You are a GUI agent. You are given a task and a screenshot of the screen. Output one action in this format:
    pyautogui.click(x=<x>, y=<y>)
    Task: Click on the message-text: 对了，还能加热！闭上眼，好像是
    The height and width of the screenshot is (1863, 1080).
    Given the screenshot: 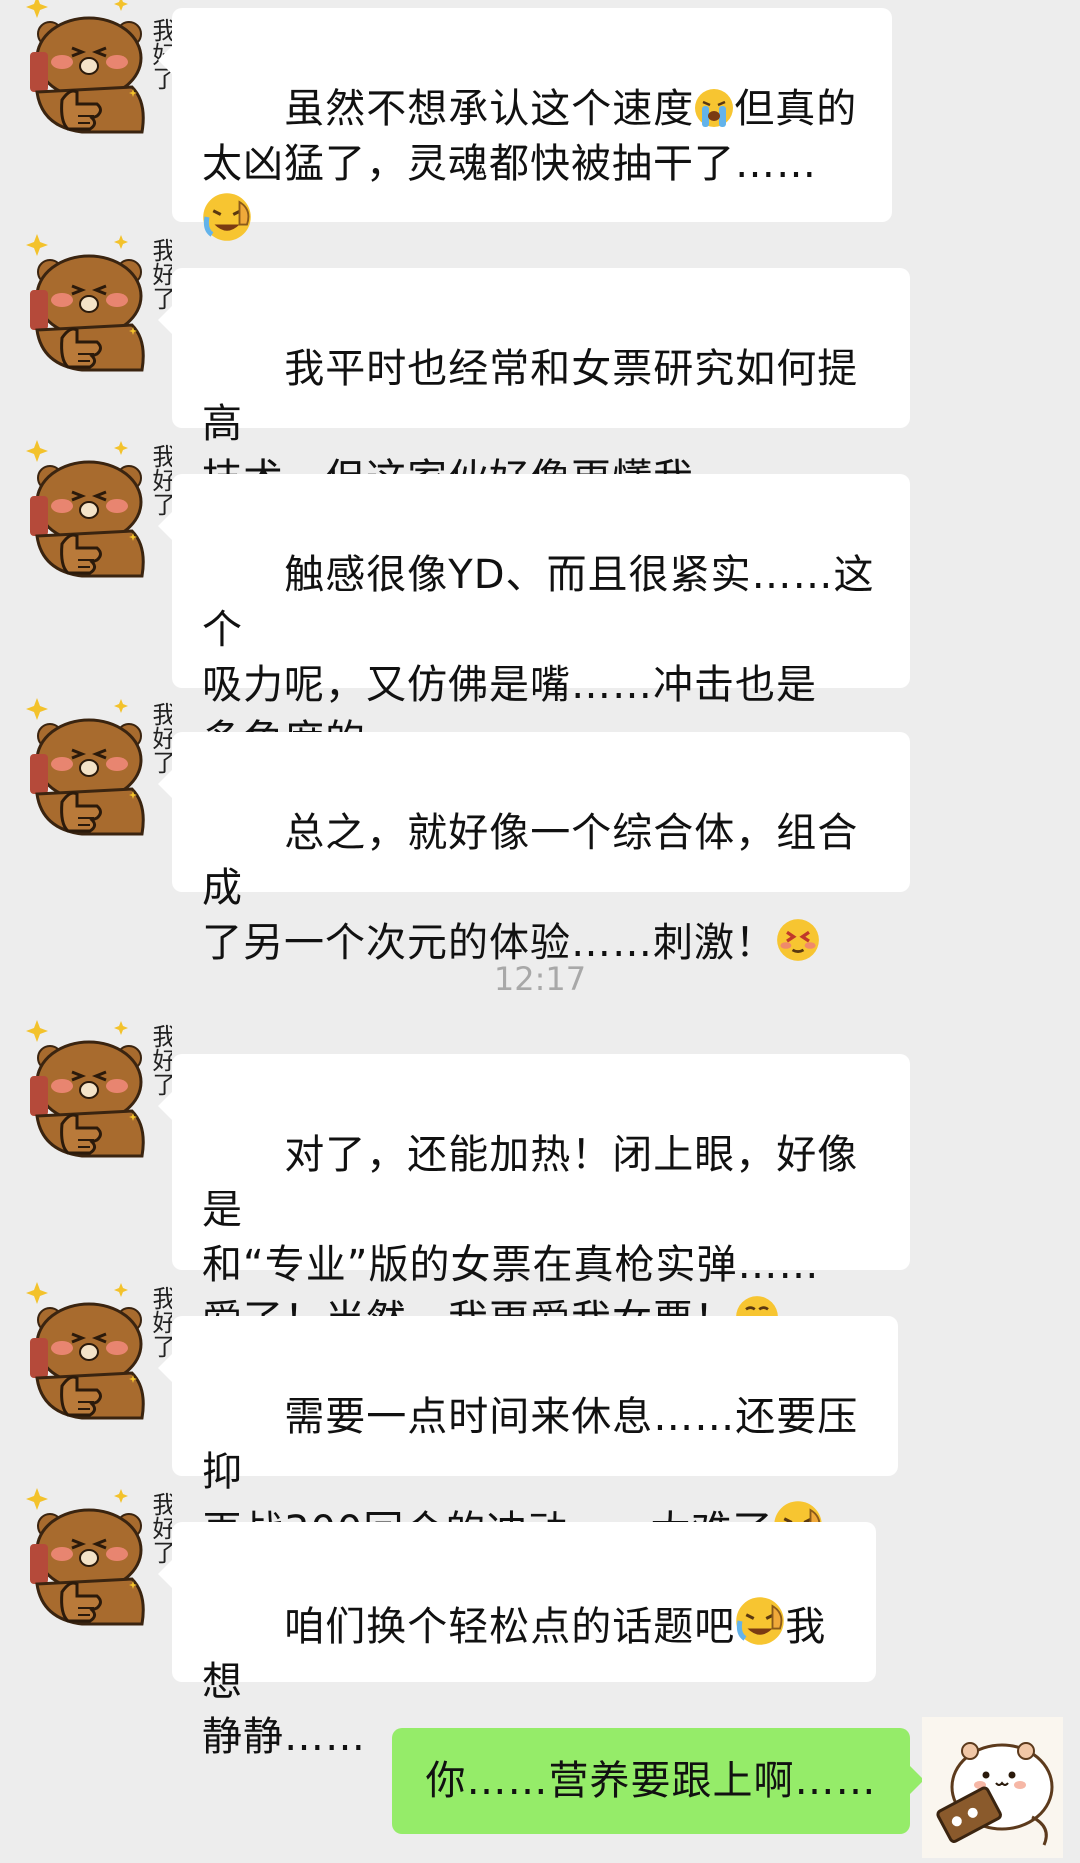 What is the action you would take?
    pyautogui.click(x=530, y=1182)
    